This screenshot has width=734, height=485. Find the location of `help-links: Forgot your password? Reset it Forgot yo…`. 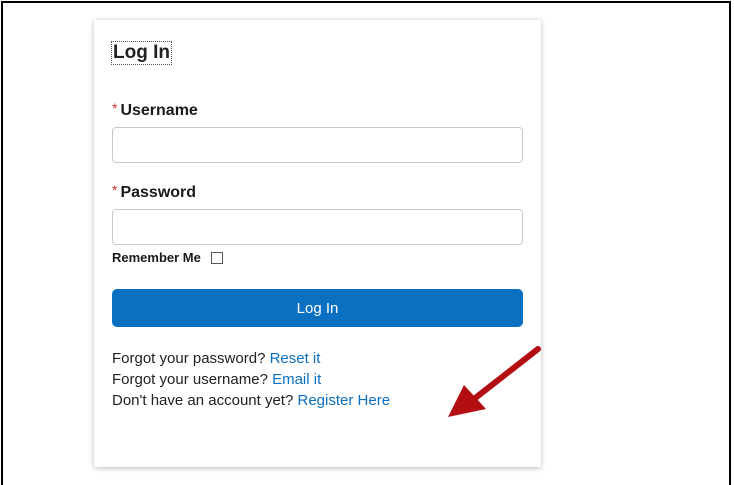

help-links: Forgot your password? Reset it Forgot yo… is located at coordinates (251, 379).